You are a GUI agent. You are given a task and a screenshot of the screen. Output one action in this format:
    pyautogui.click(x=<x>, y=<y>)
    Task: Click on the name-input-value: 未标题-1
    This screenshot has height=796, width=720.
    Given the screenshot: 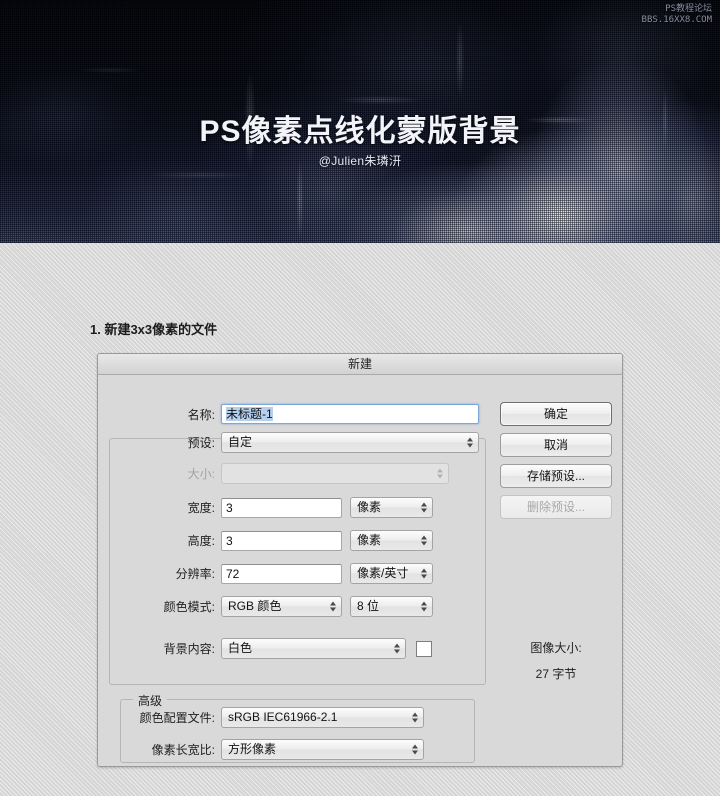 What is the action you would take?
    pyautogui.click(x=249, y=414)
    